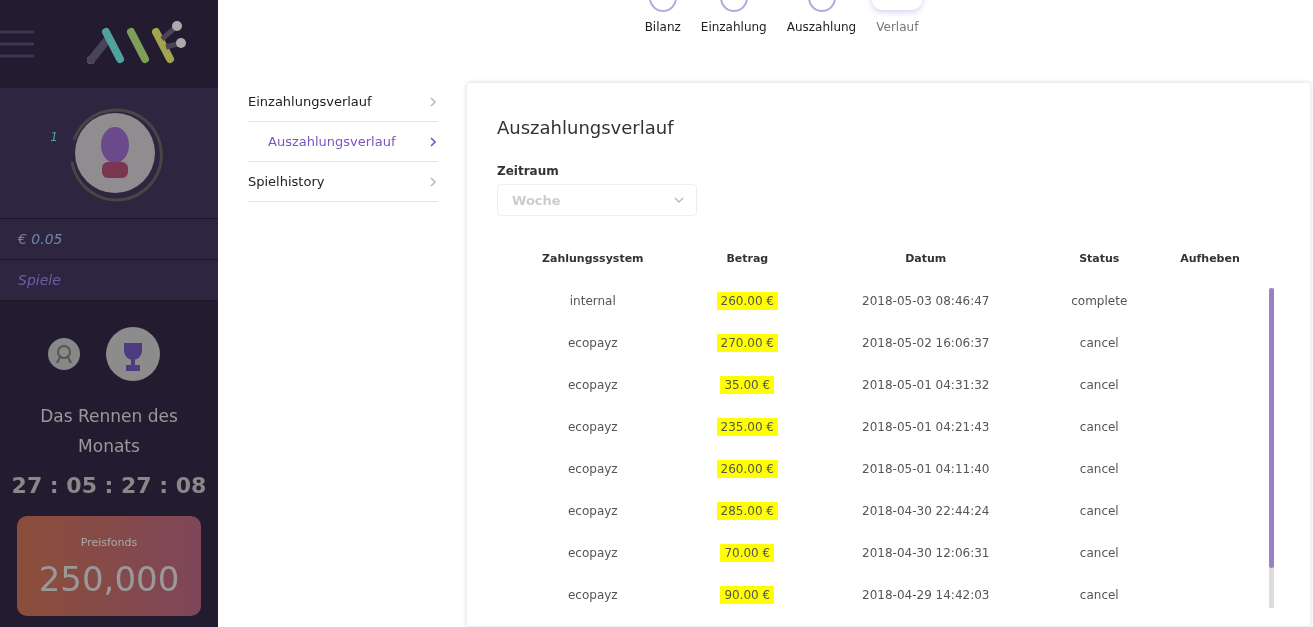 This screenshot has height=627, width=1313. I want to click on prize-amount: 250,000, so click(109, 579).